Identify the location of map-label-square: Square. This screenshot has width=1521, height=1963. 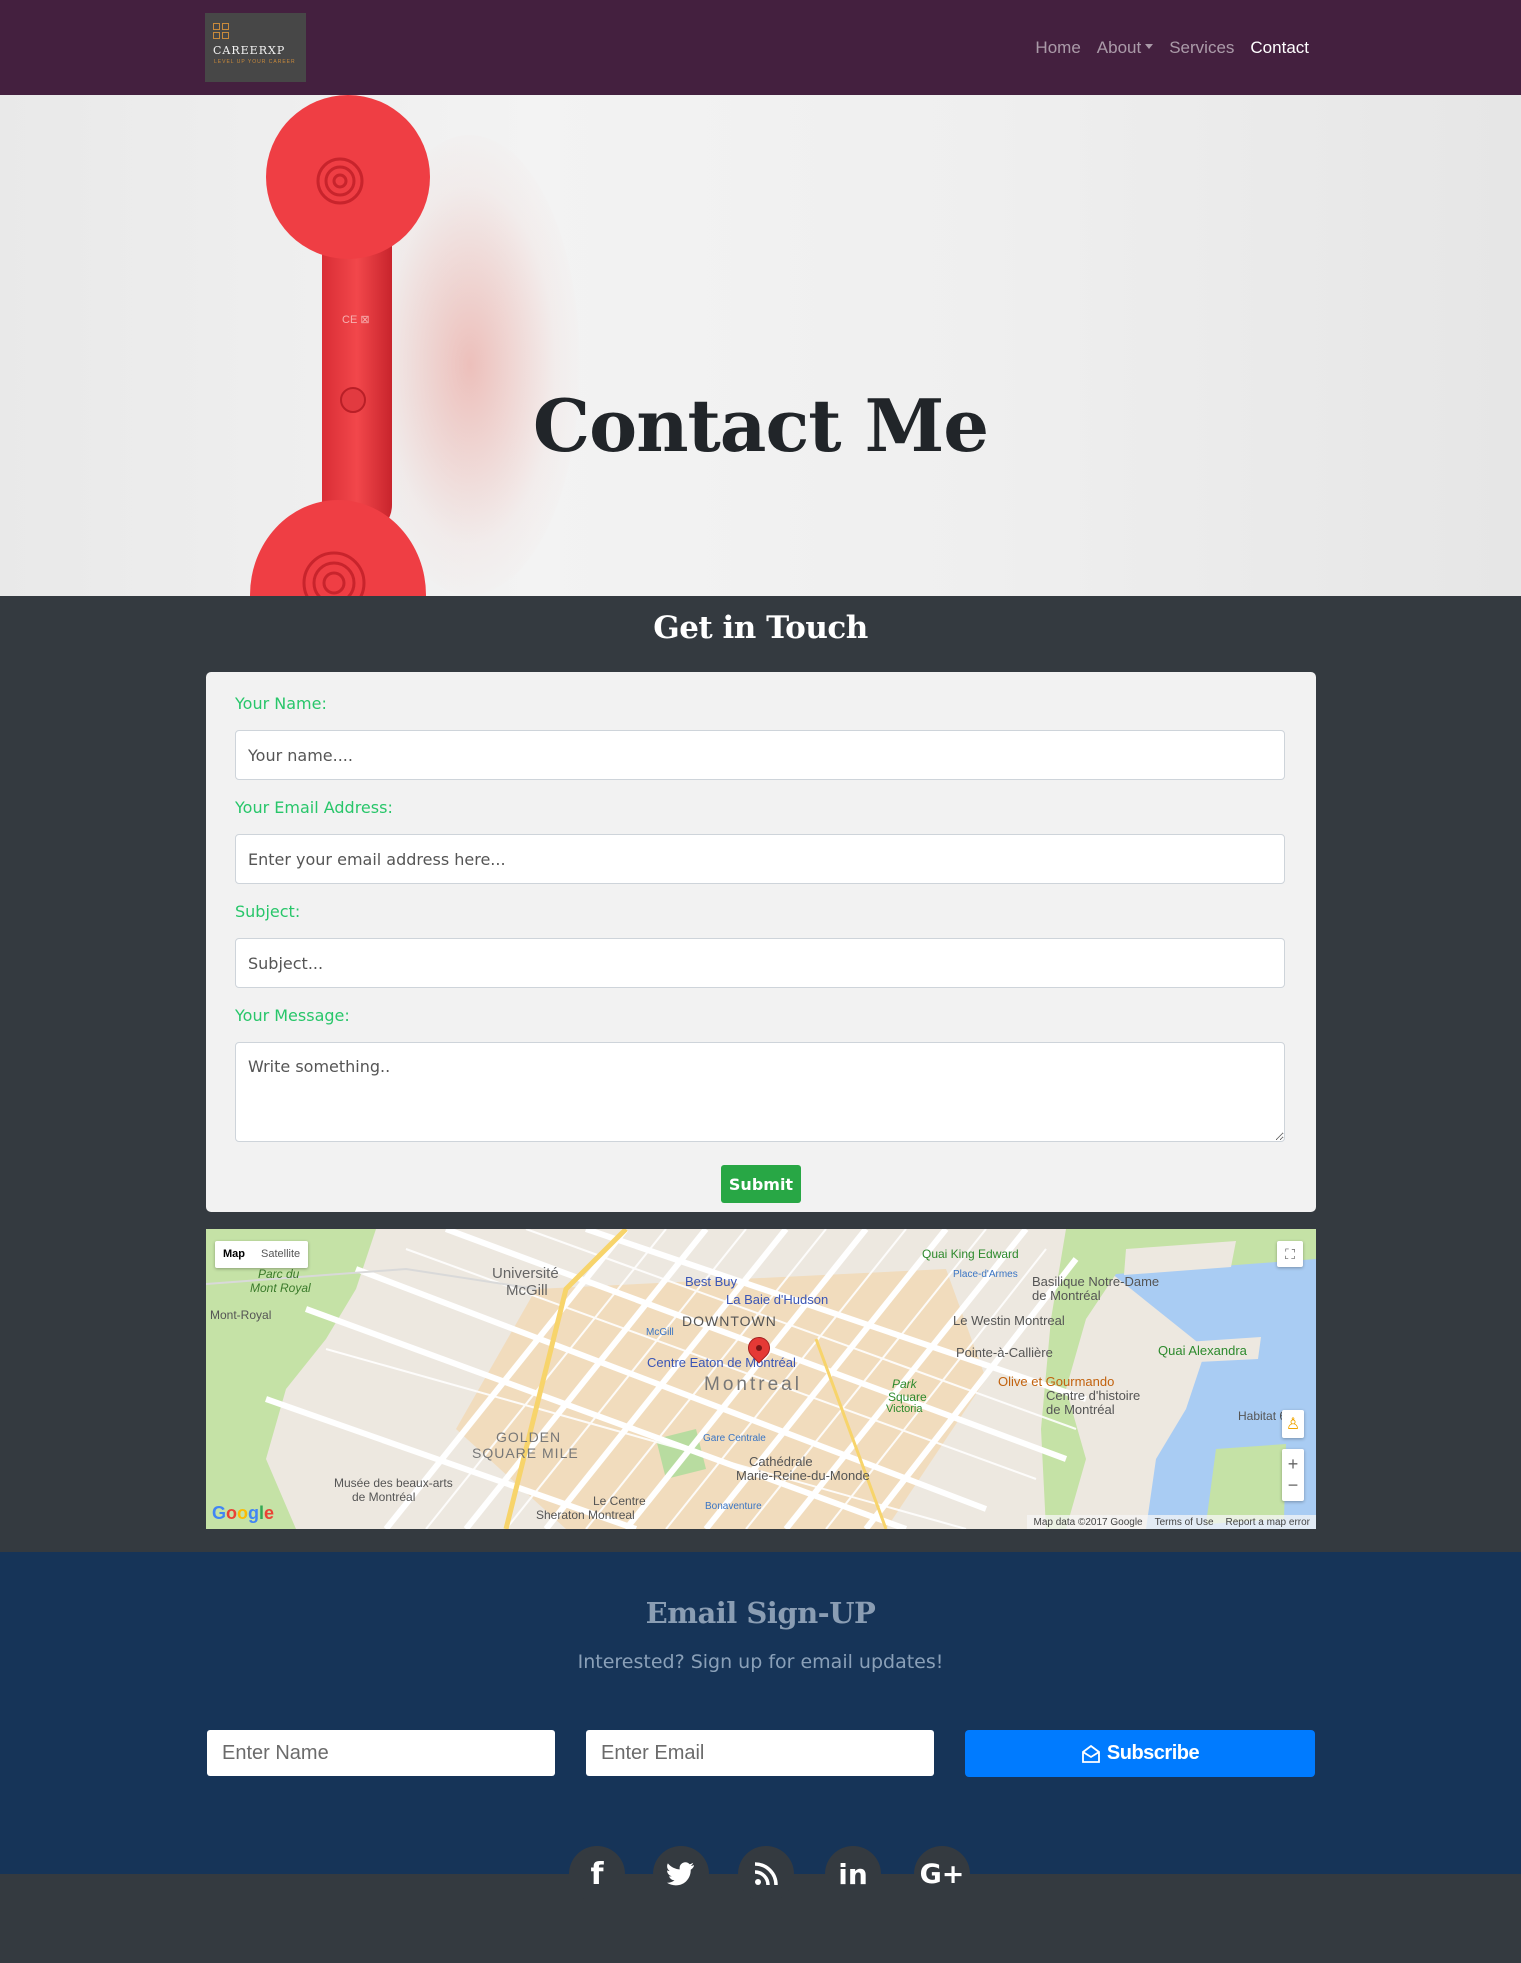
(907, 1397).